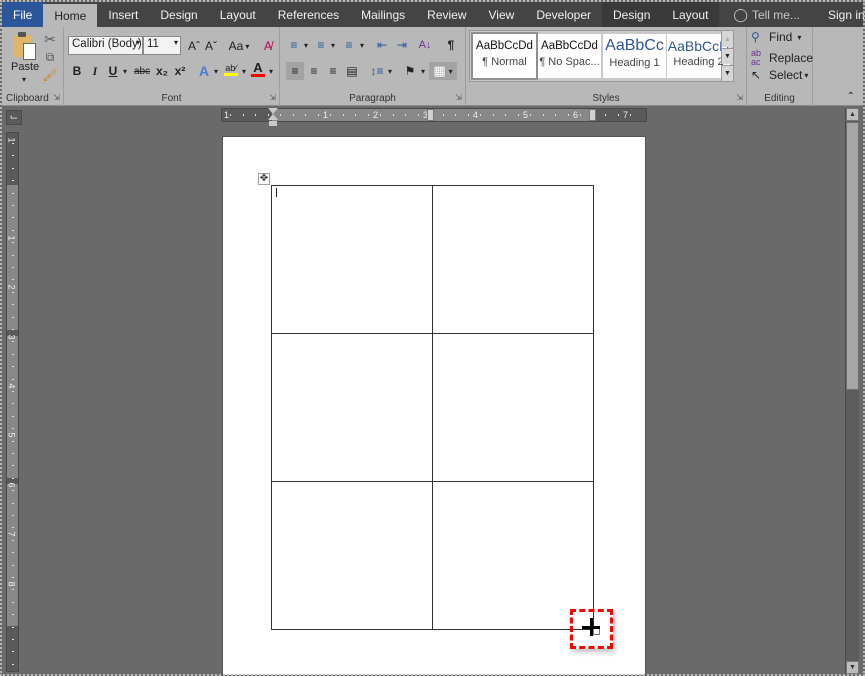 Image resolution: width=865 pixels, height=676 pixels. I want to click on horizontal-ruler: 1 1 2 3 4 5 6 7, so click(434, 115).